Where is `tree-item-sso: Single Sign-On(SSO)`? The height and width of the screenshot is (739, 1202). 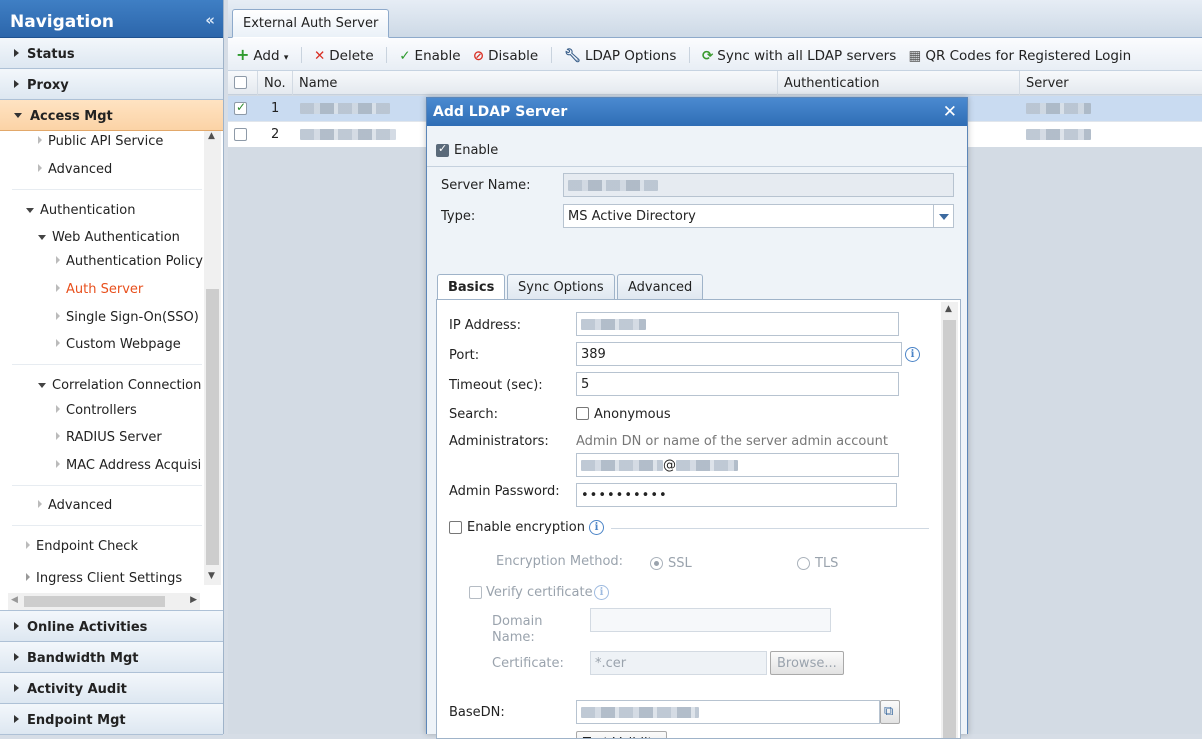
tree-item-sso: Single Sign-On(SSO) is located at coordinates (127, 317).